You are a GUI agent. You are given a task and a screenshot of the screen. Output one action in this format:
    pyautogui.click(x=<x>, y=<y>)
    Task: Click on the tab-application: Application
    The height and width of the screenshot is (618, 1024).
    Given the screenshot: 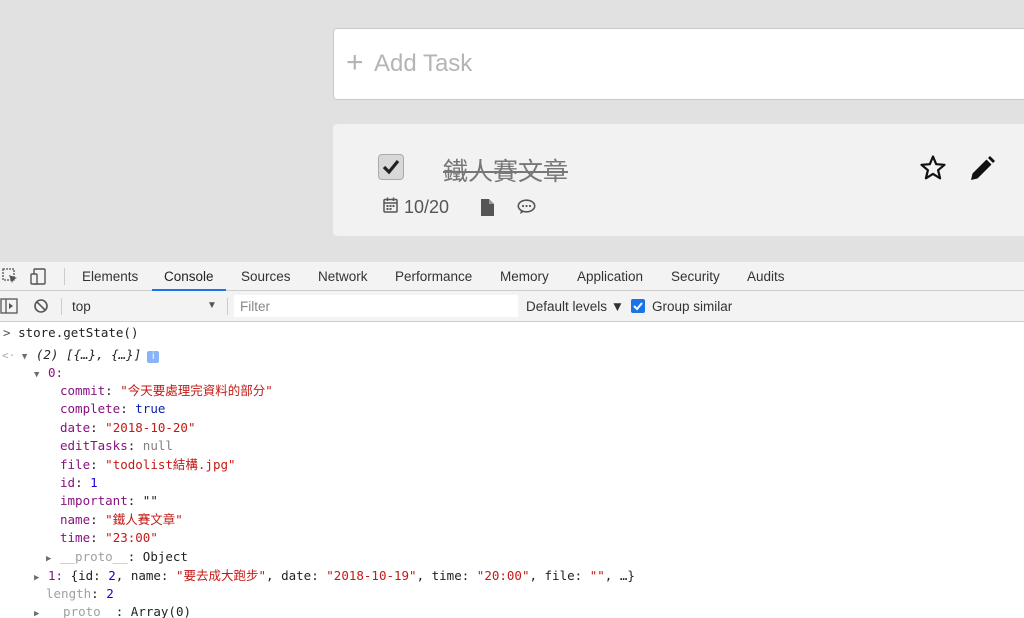 What is the action you would take?
    pyautogui.click(x=610, y=276)
    